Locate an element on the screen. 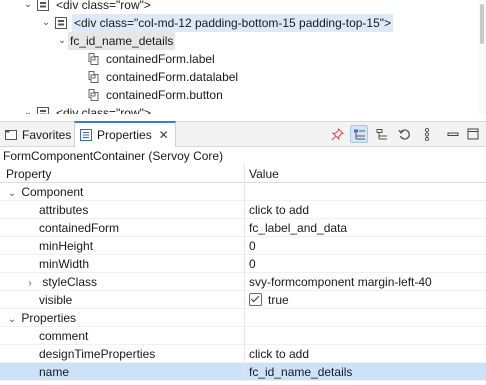 This screenshot has width=486, height=385. category-row: ⌄ Component is located at coordinates (243, 192).